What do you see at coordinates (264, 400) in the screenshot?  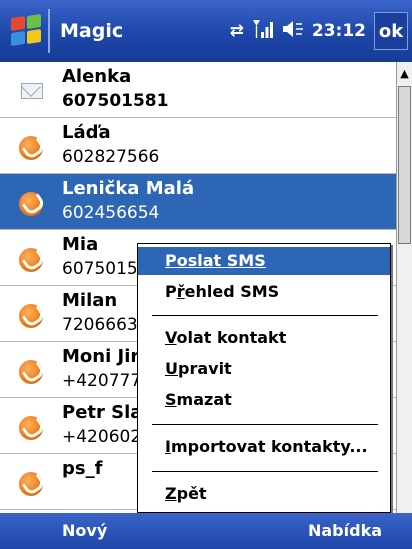 I see `menu-item-delete: Smazat` at bounding box center [264, 400].